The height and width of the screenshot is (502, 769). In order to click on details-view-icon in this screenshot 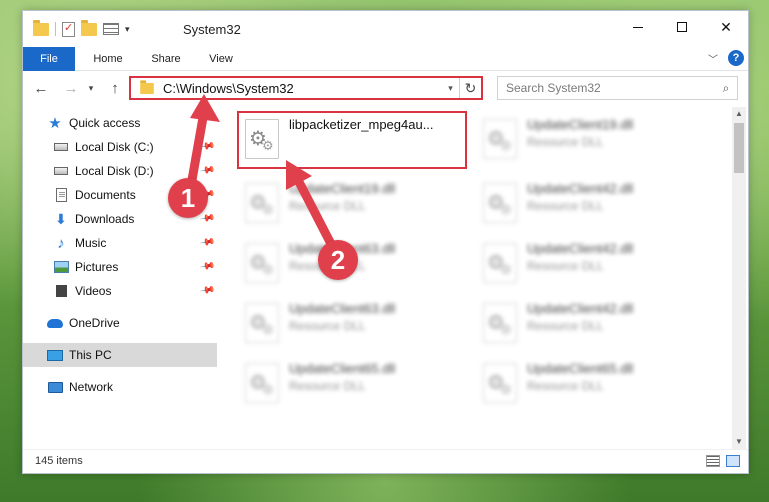, I will do `click(713, 461)`.